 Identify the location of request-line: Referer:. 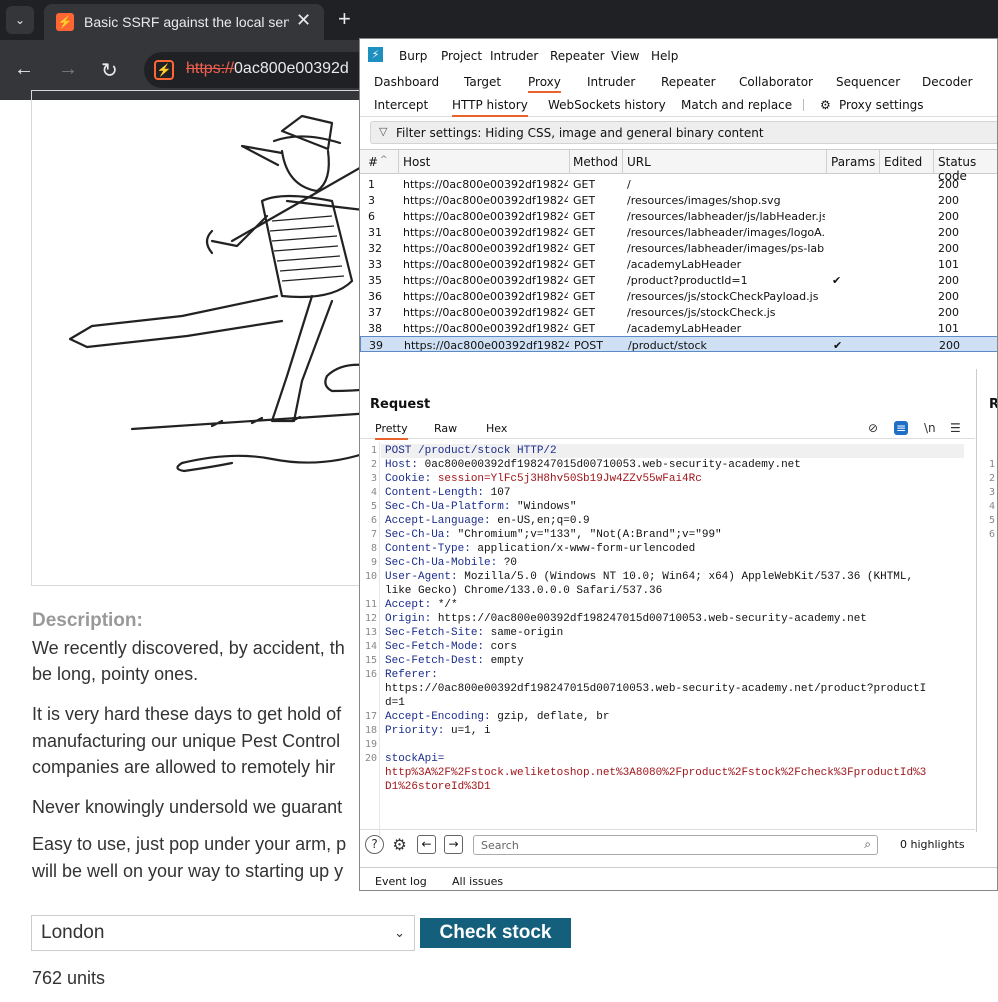
(411, 675).